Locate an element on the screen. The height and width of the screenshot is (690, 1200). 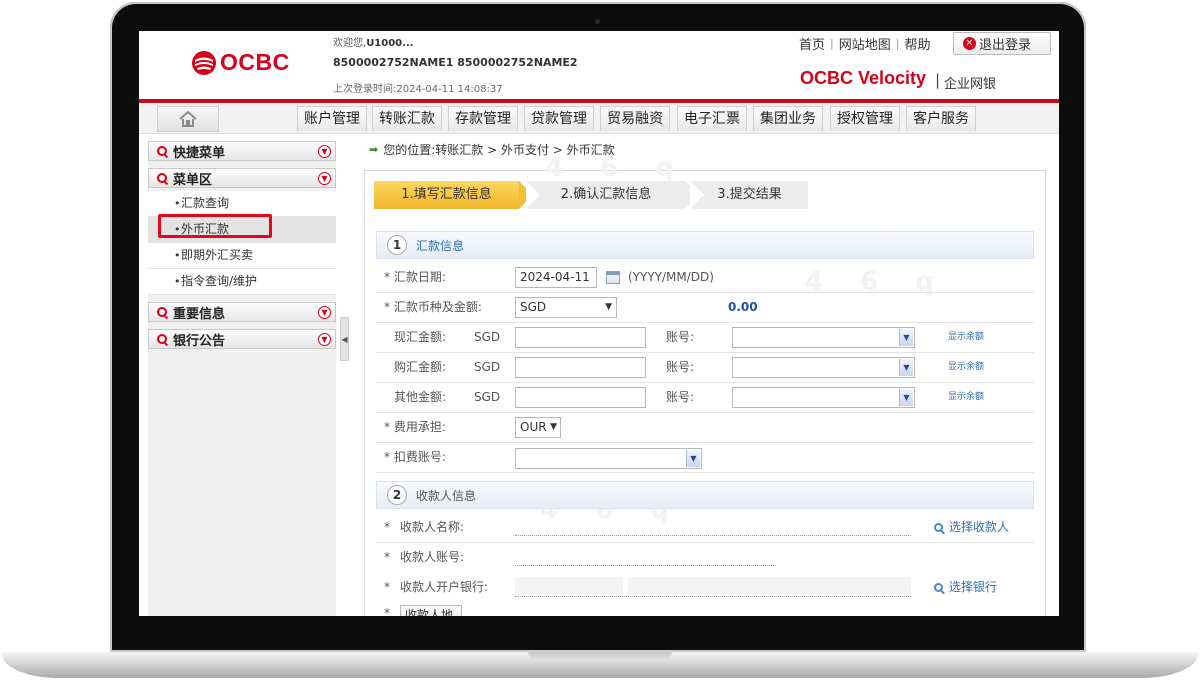
laptop-notch is located at coordinates (600, 656).